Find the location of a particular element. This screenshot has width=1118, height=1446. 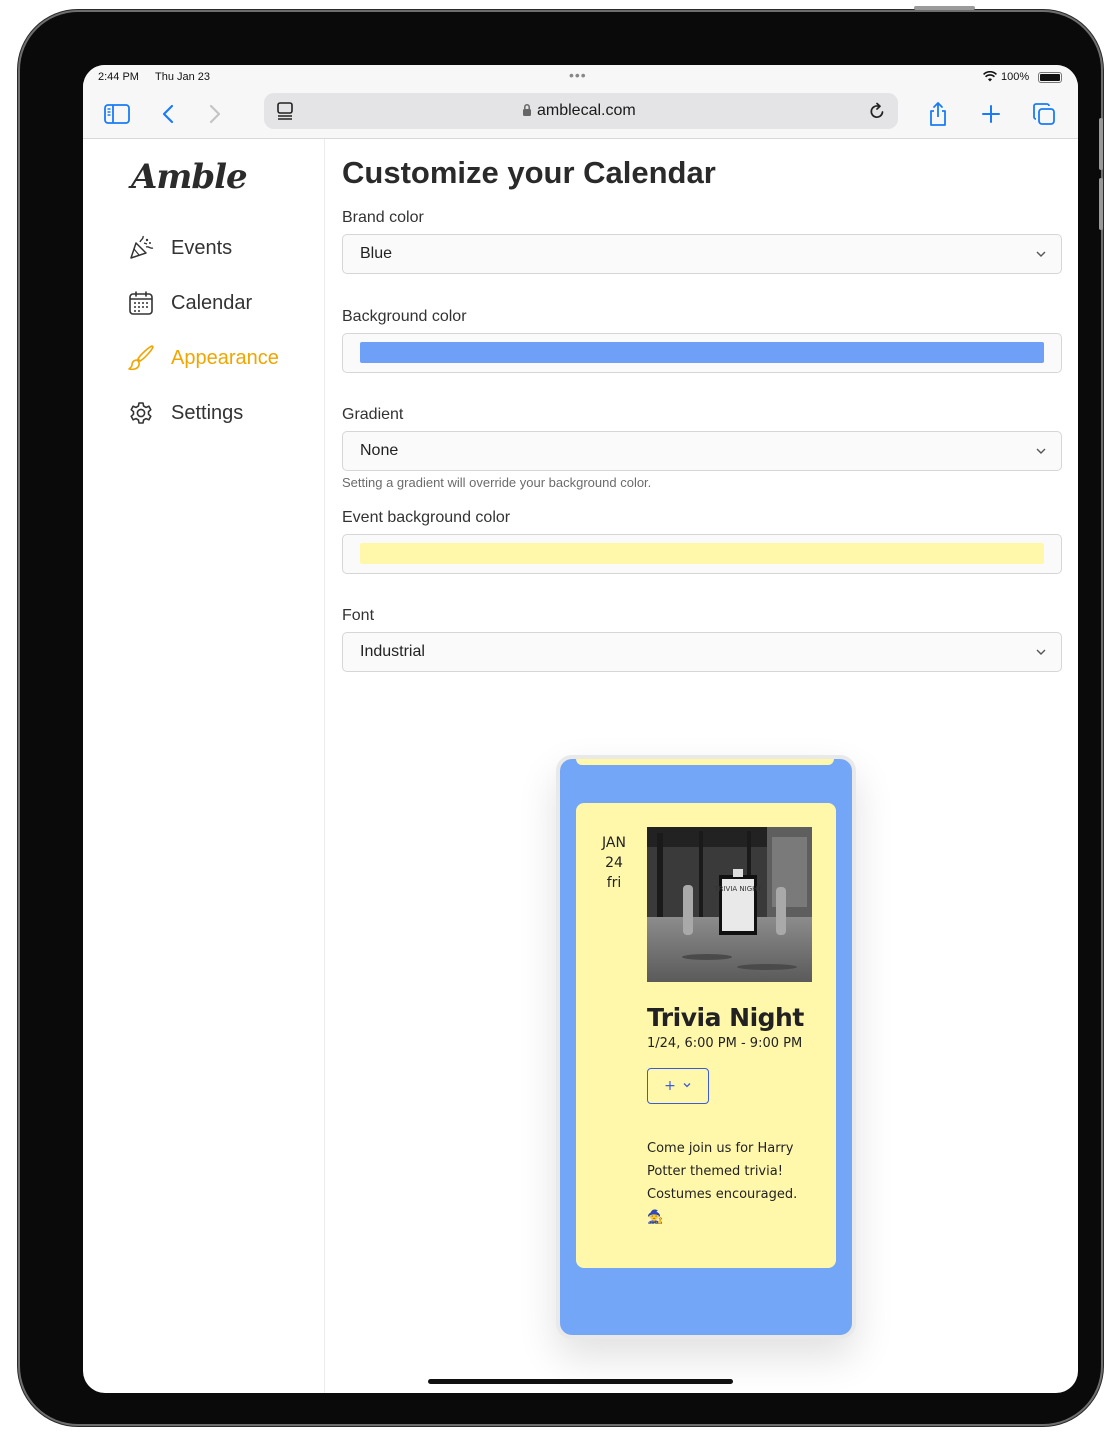

sidebar-item-label: Calendar is located at coordinates (212, 302).